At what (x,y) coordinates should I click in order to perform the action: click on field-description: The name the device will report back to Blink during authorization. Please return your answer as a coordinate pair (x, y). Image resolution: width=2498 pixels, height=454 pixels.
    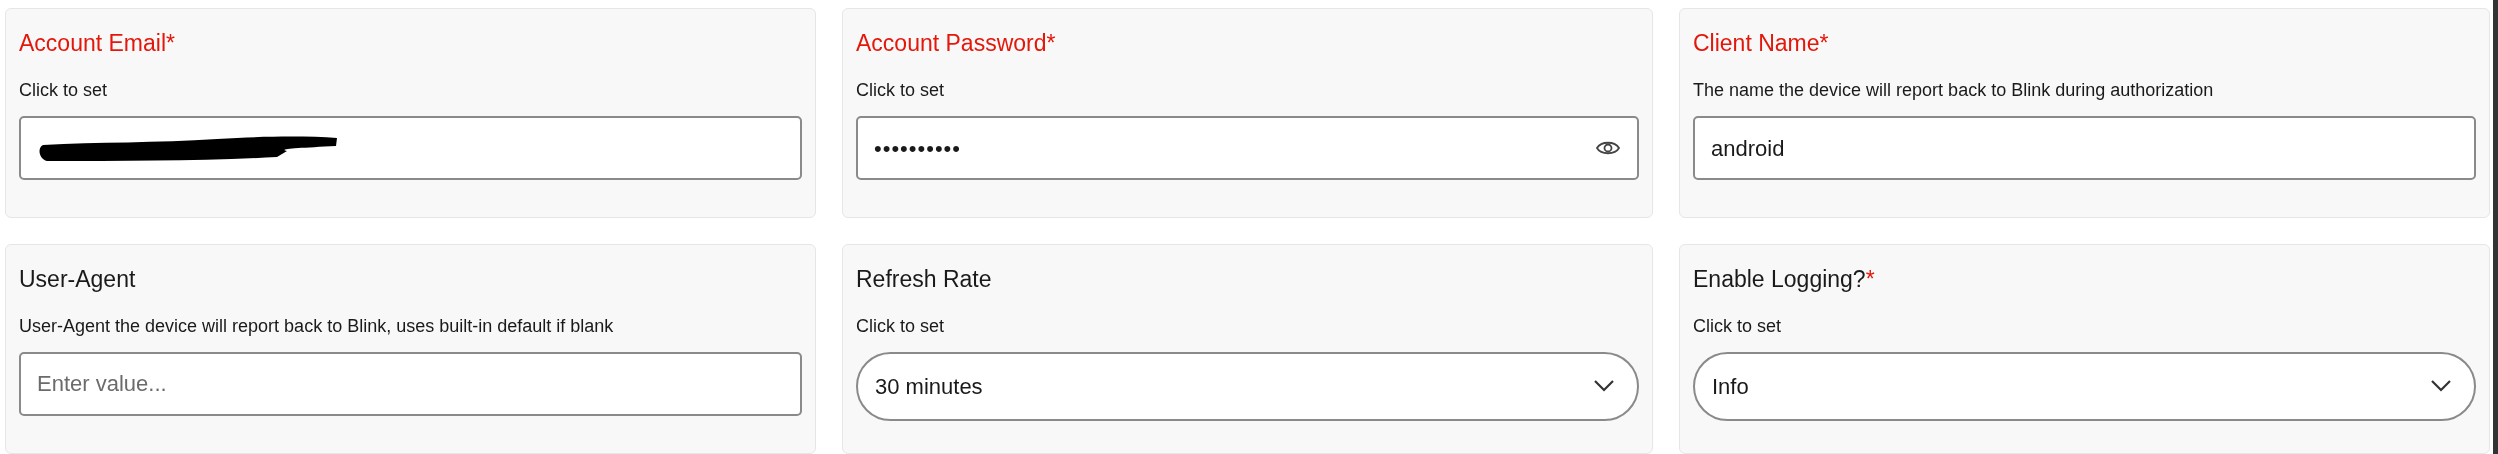
    Looking at the image, I should click on (1954, 90).